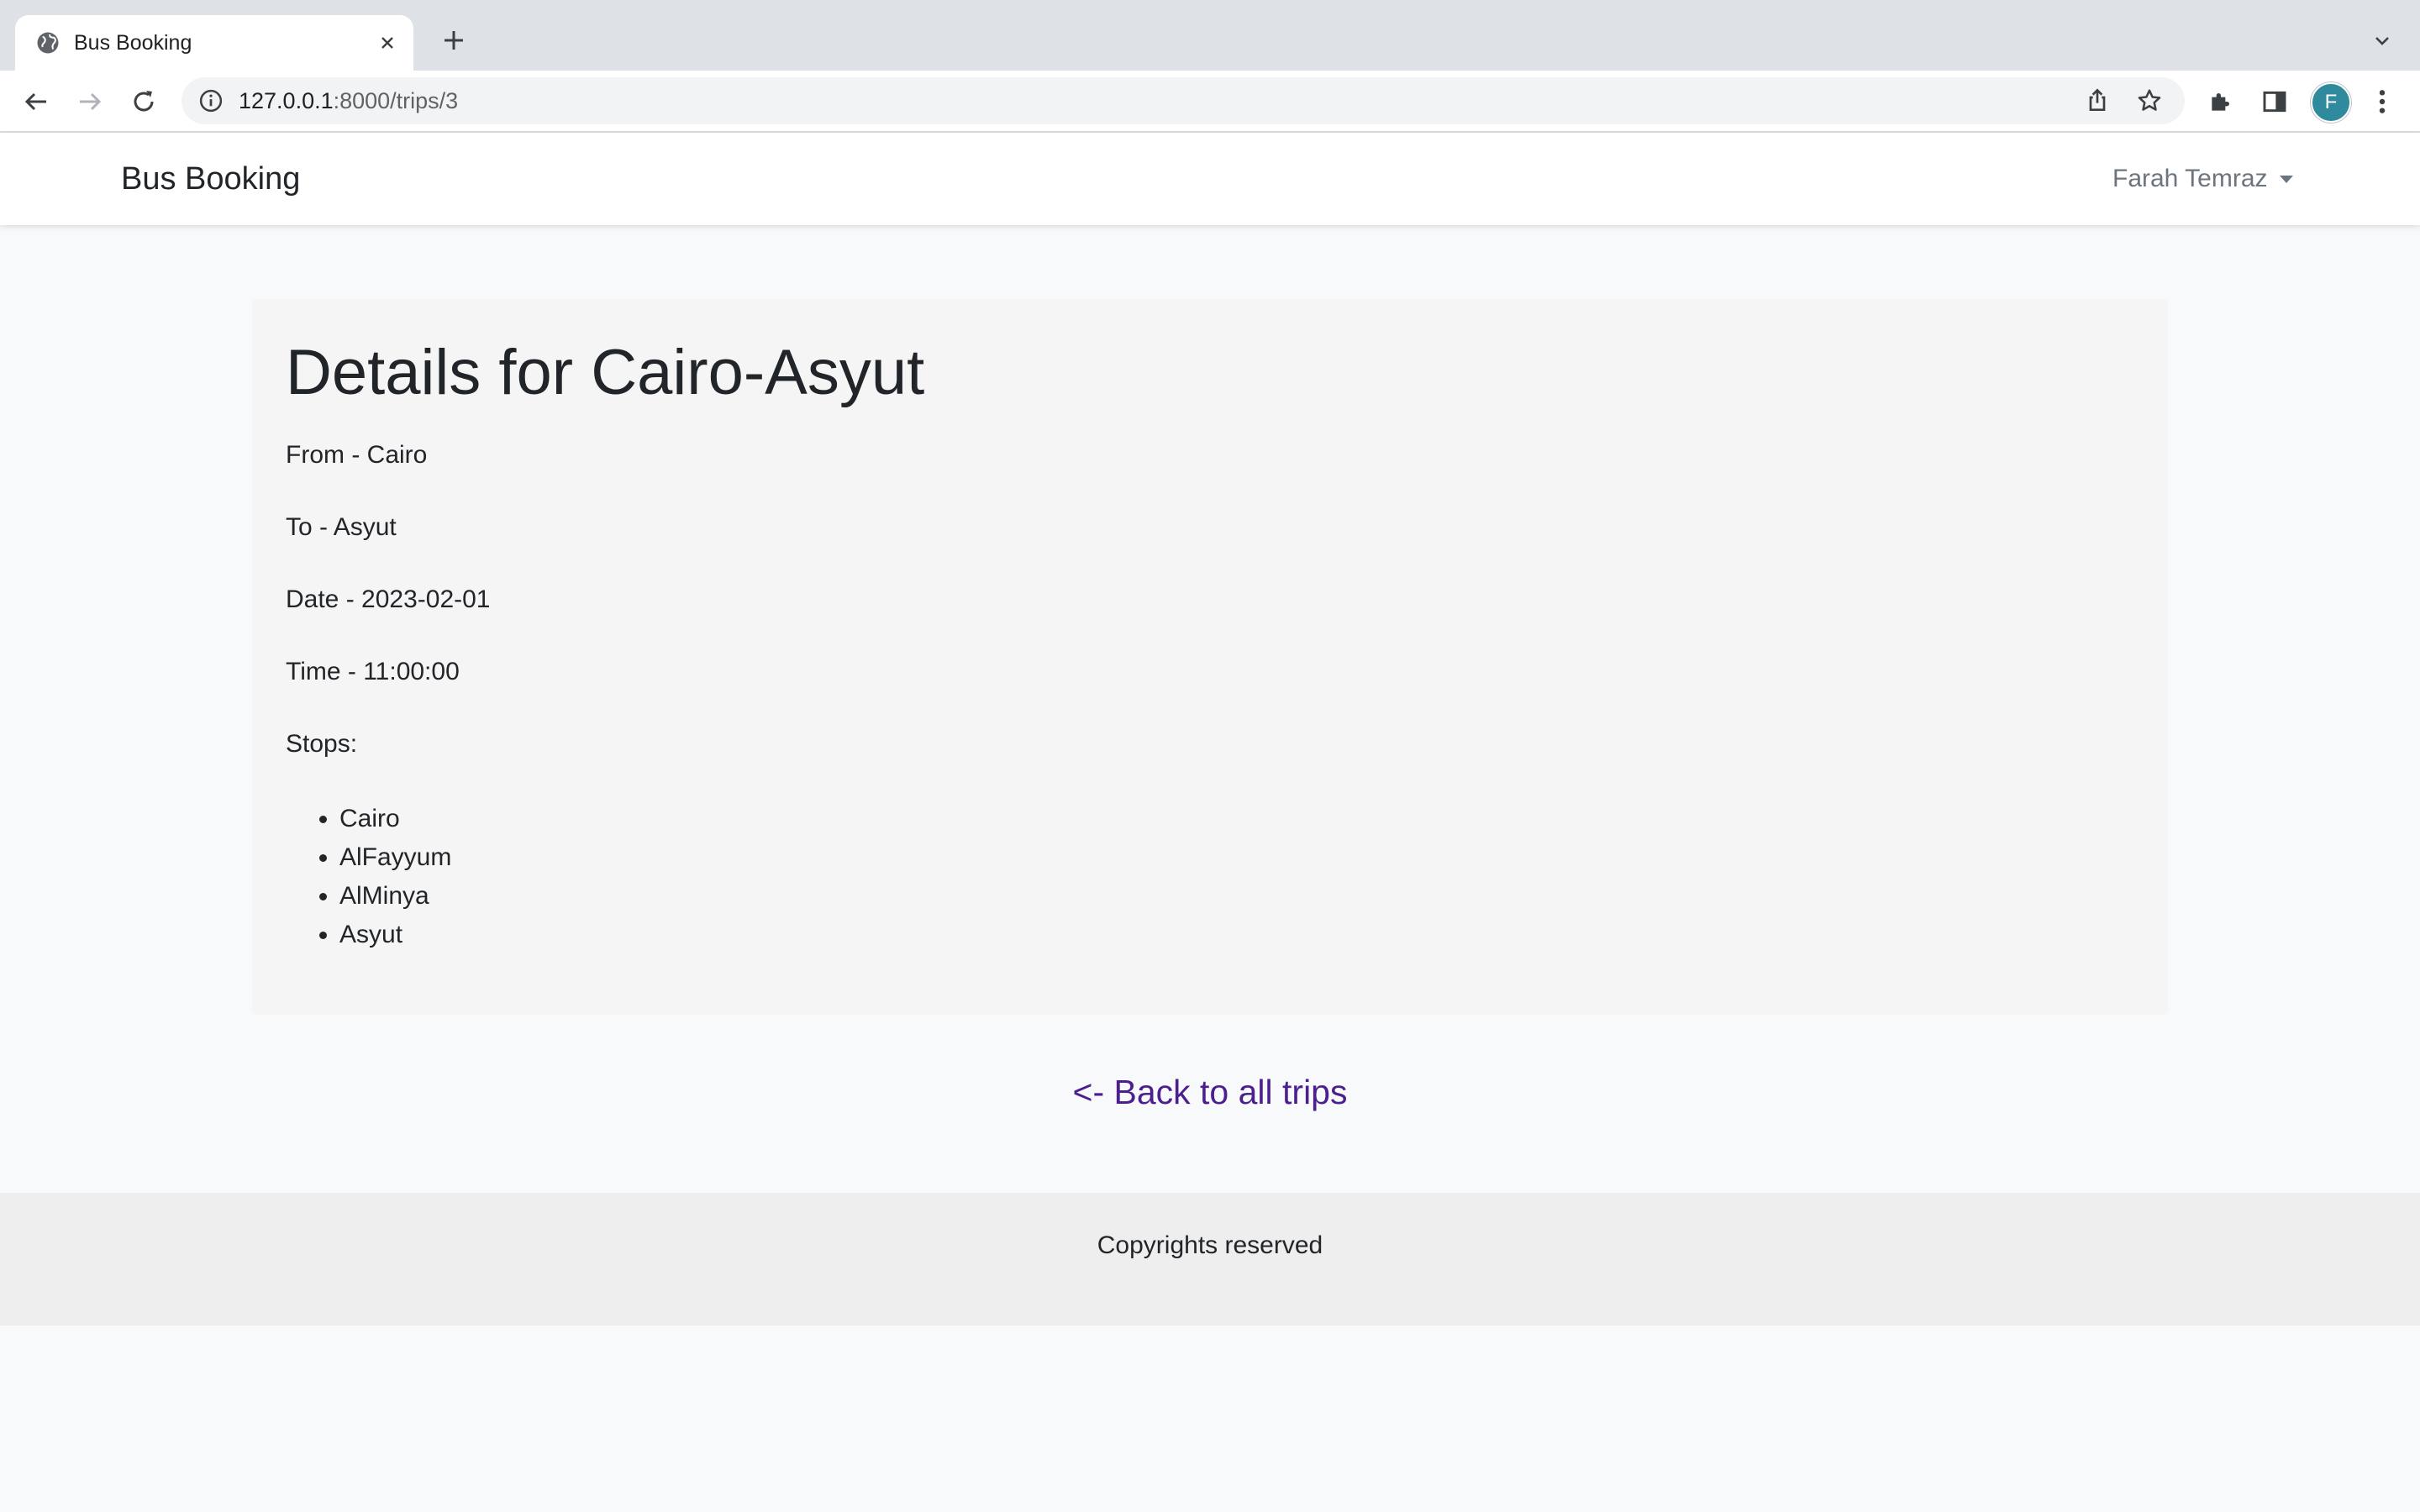  Describe the element at coordinates (395, 857) in the screenshot. I see `list-item: AlFayyum` at that location.